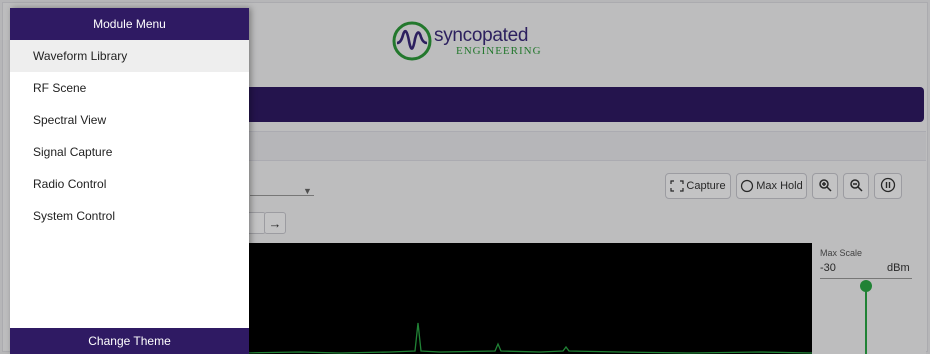 The height and width of the screenshot is (354, 930). What do you see at coordinates (129, 184) in the screenshot?
I see `menu-item-radio-control: Radio Control` at bounding box center [129, 184].